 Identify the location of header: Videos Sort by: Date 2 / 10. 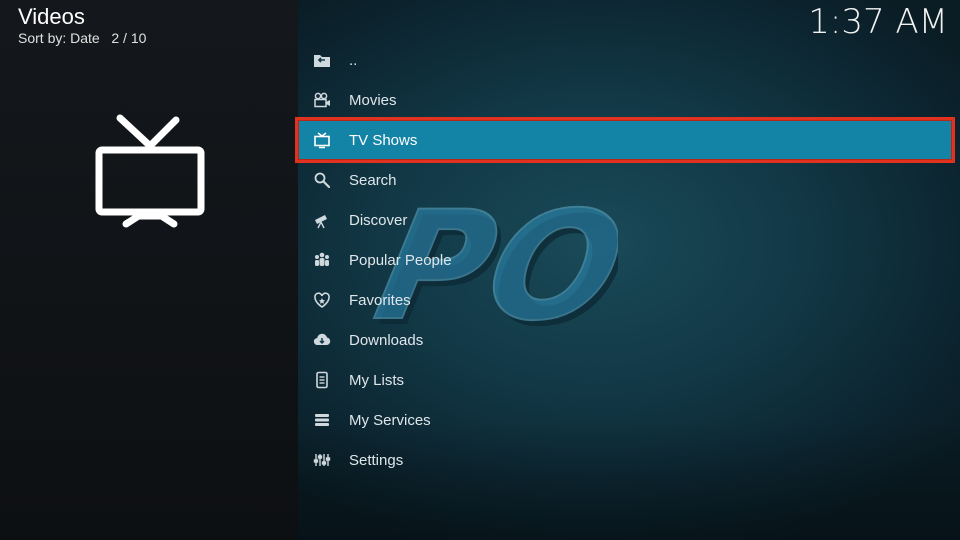
(82, 25).